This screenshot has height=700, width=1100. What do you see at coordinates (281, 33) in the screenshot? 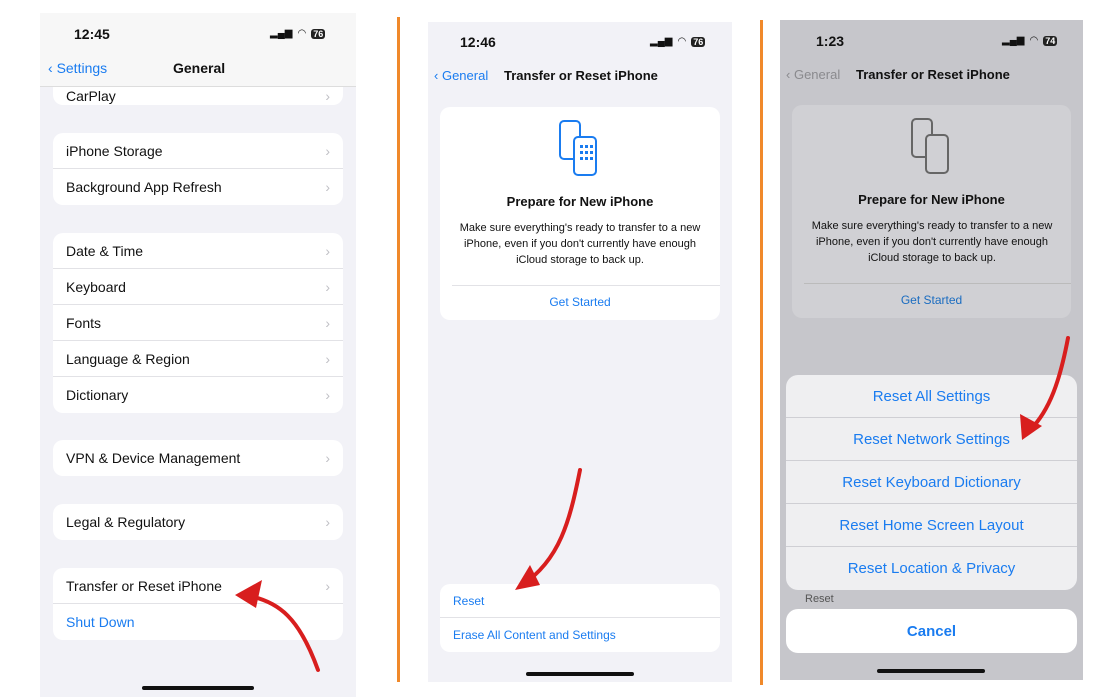
I see `signal-icon: ▂▄▆` at bounding box center [281, 33].